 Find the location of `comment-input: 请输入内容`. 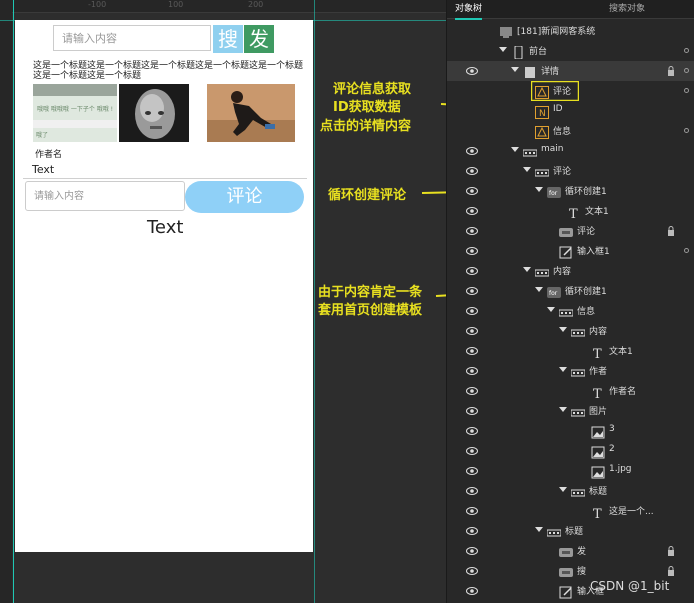

comment-input: 请输入内容 is located at coordinates (105, 196).